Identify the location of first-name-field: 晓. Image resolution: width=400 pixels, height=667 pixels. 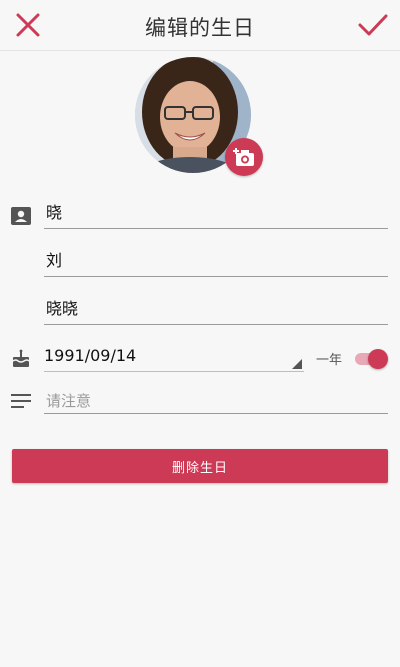
(216, 214).